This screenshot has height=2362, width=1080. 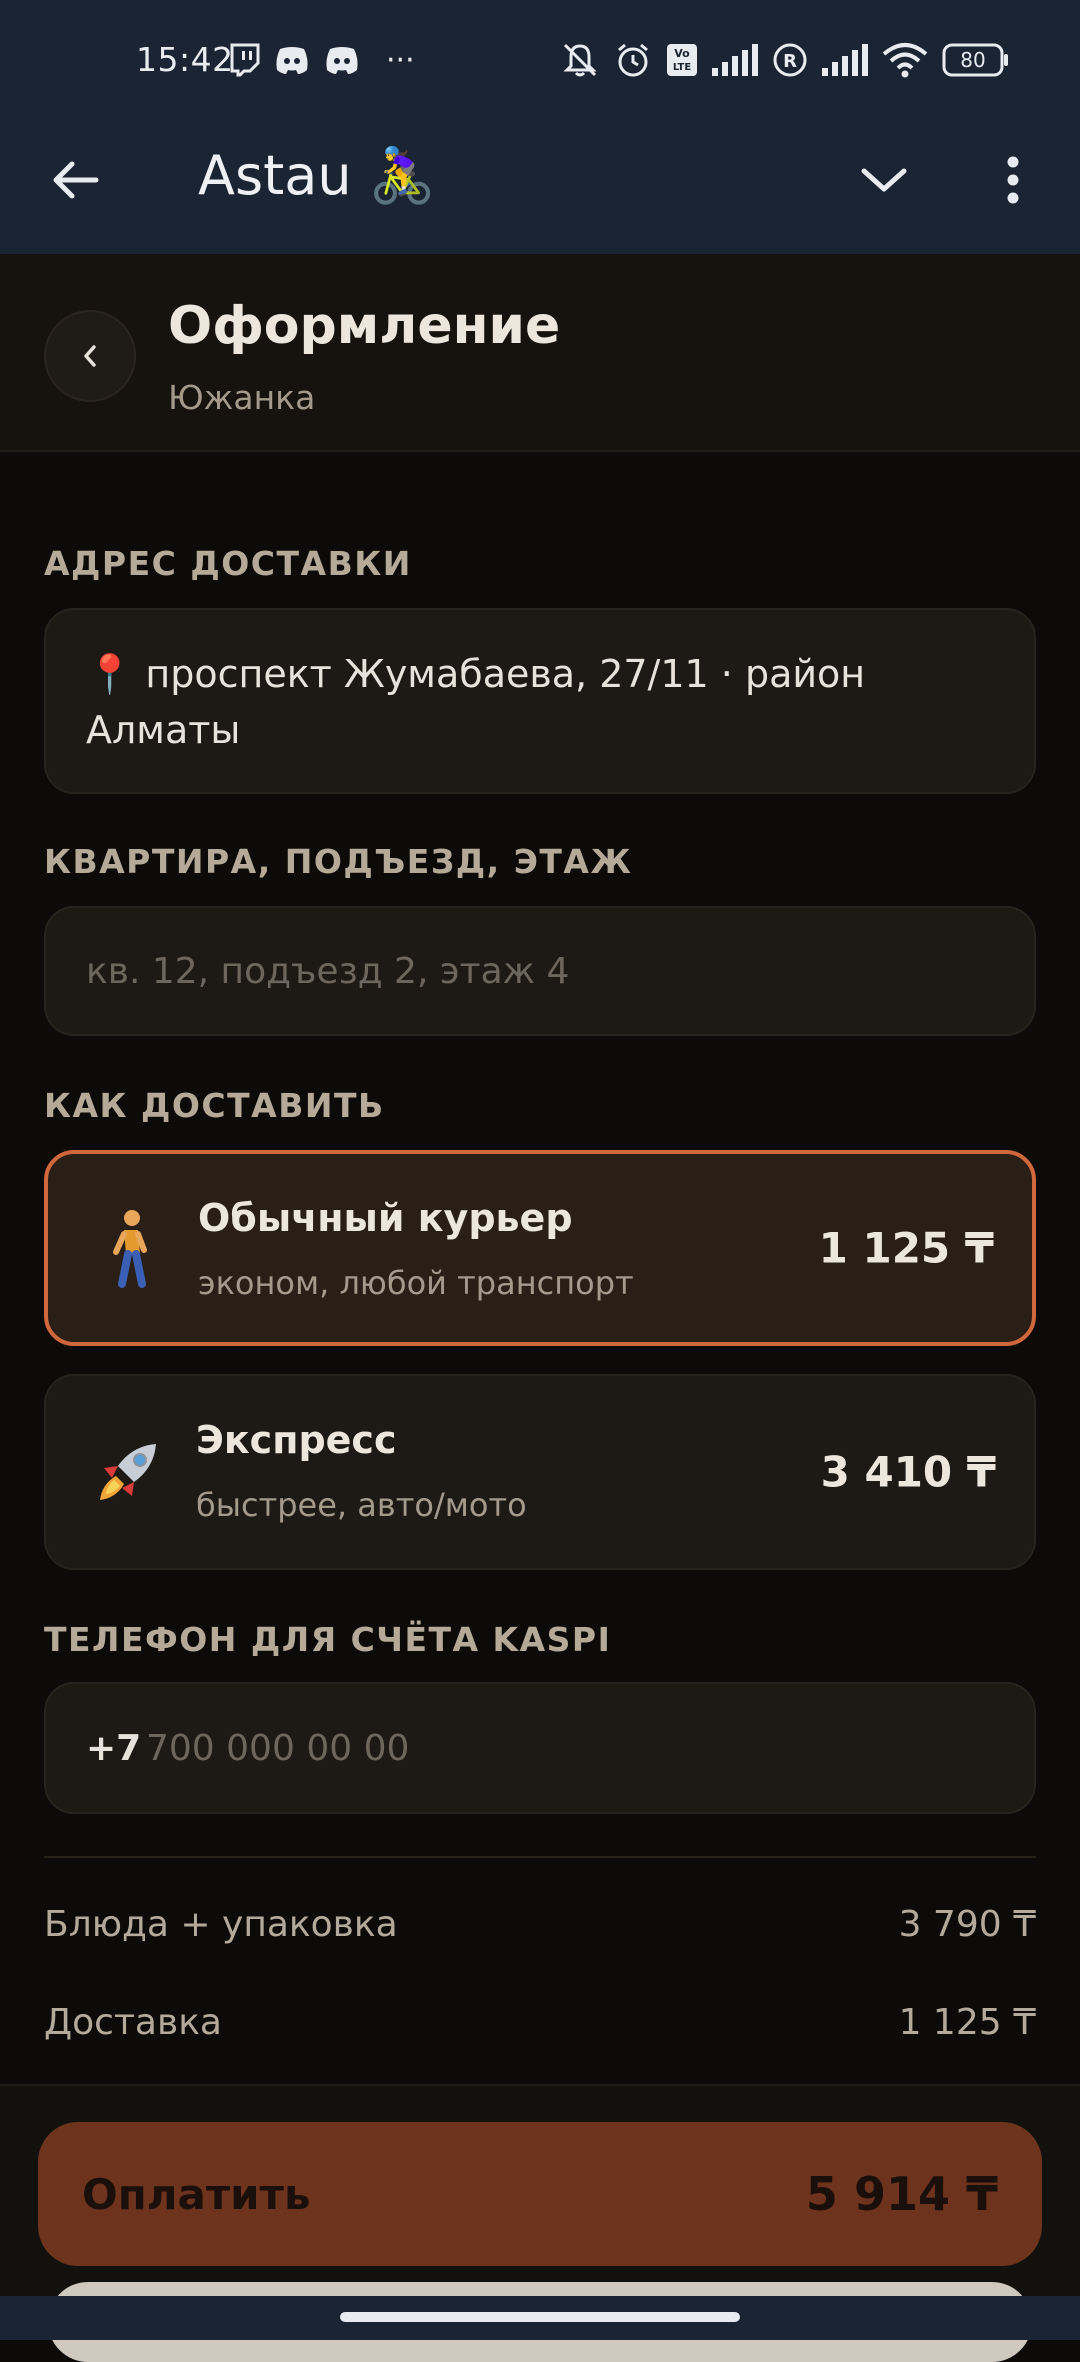 What do you see at coordinates (540, 1748) in the screenshot?
I see `phone-input: +7 700 000 00 00` at bounding box center [540, 1748].